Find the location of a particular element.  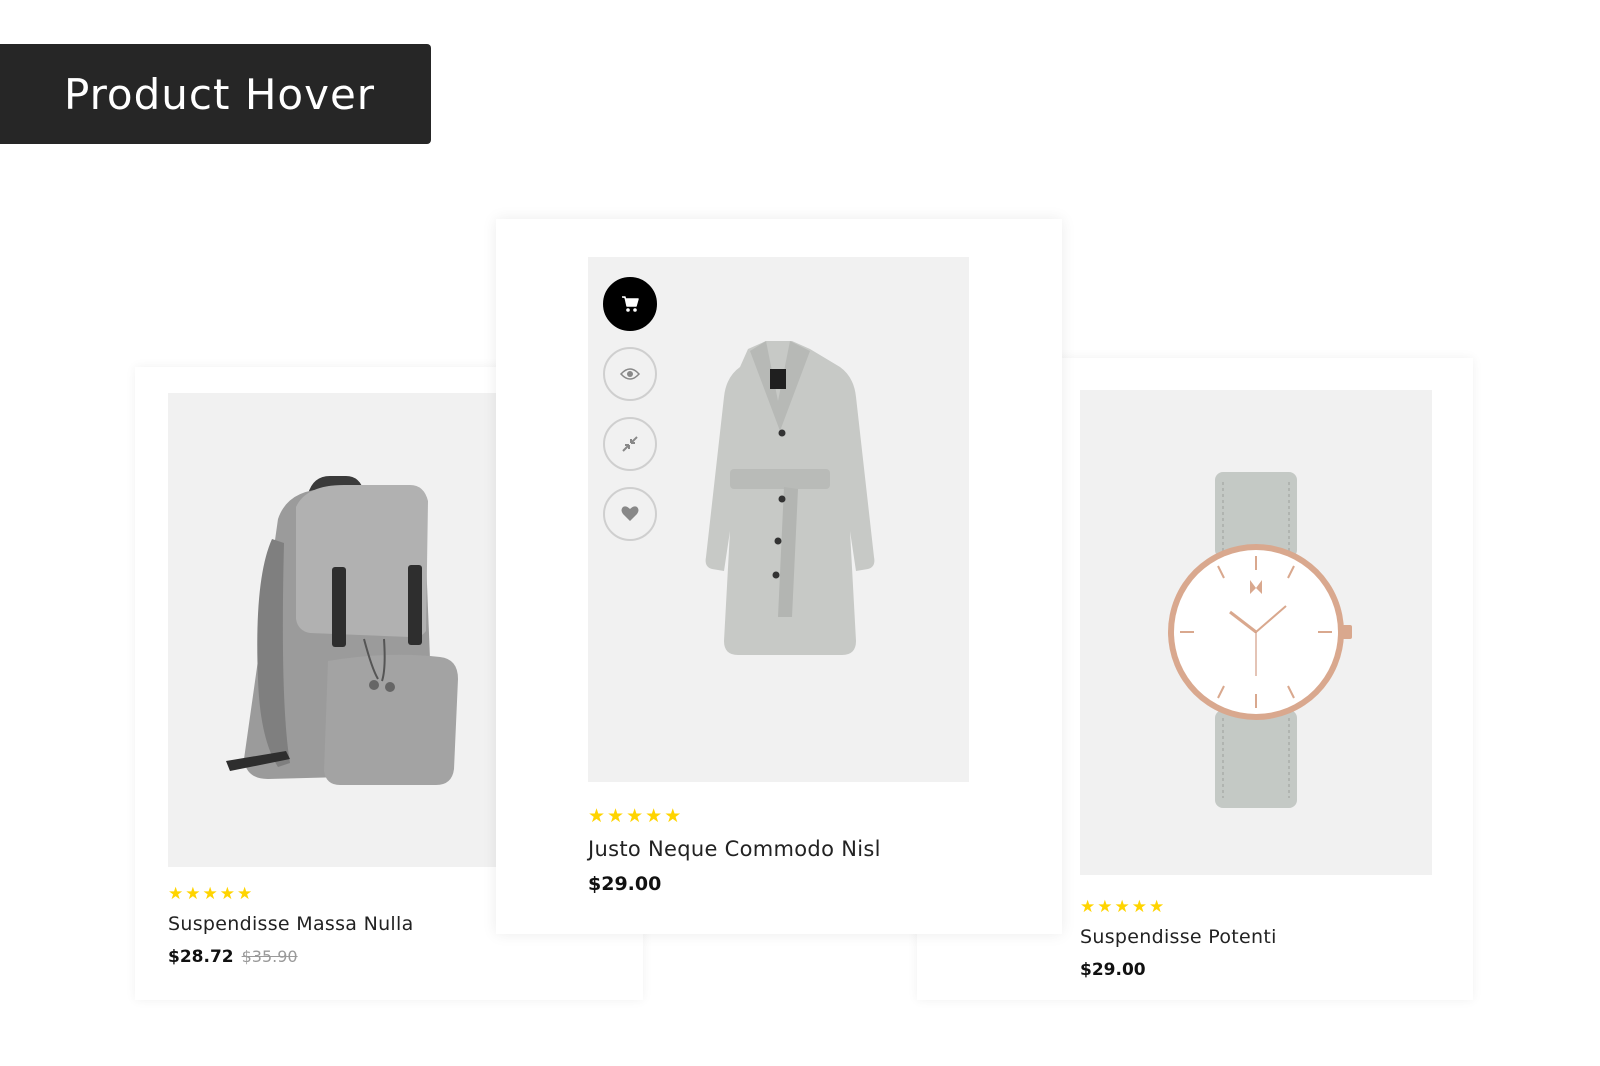

product-title: Suspendisse Massa Nulla is located at coordinates (291, 924).